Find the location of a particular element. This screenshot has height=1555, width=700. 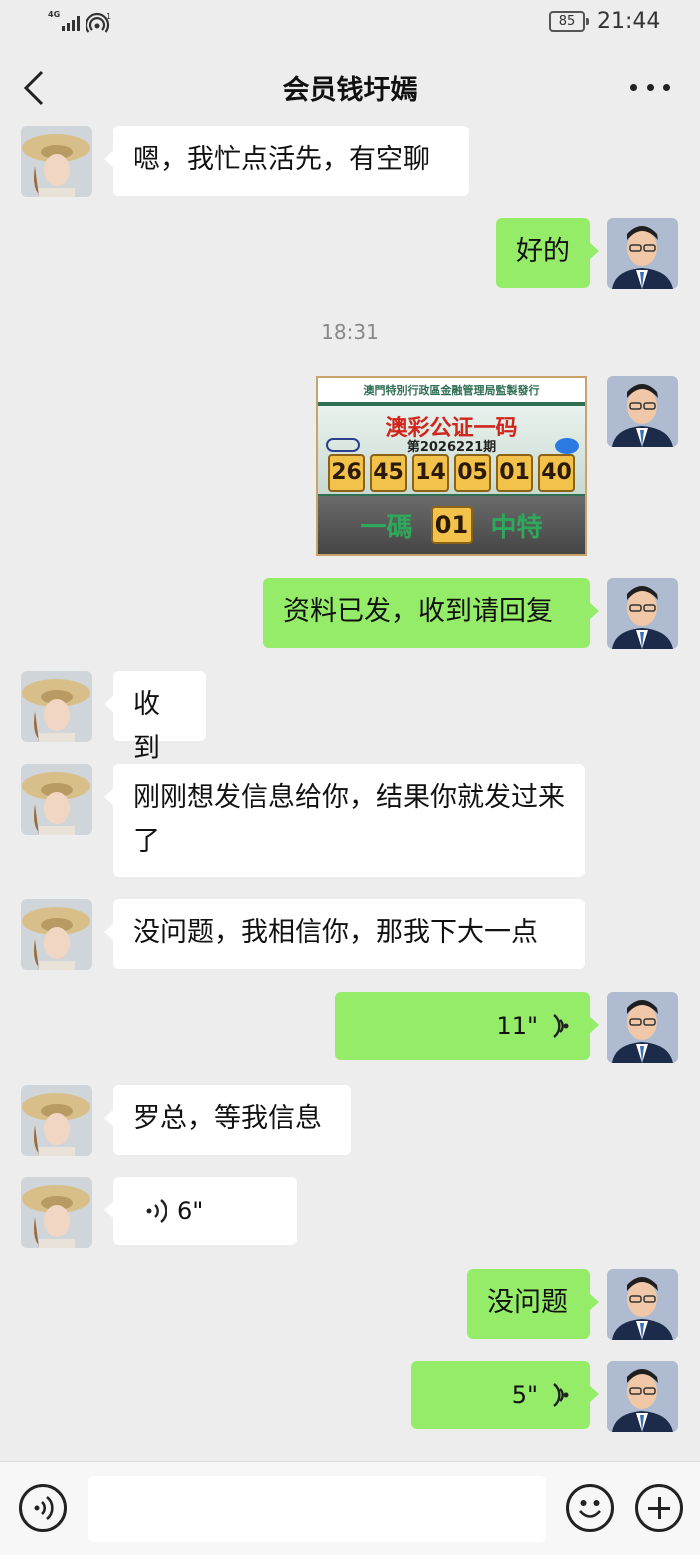

sim-index: 1 is located at coordinates (108, 16).